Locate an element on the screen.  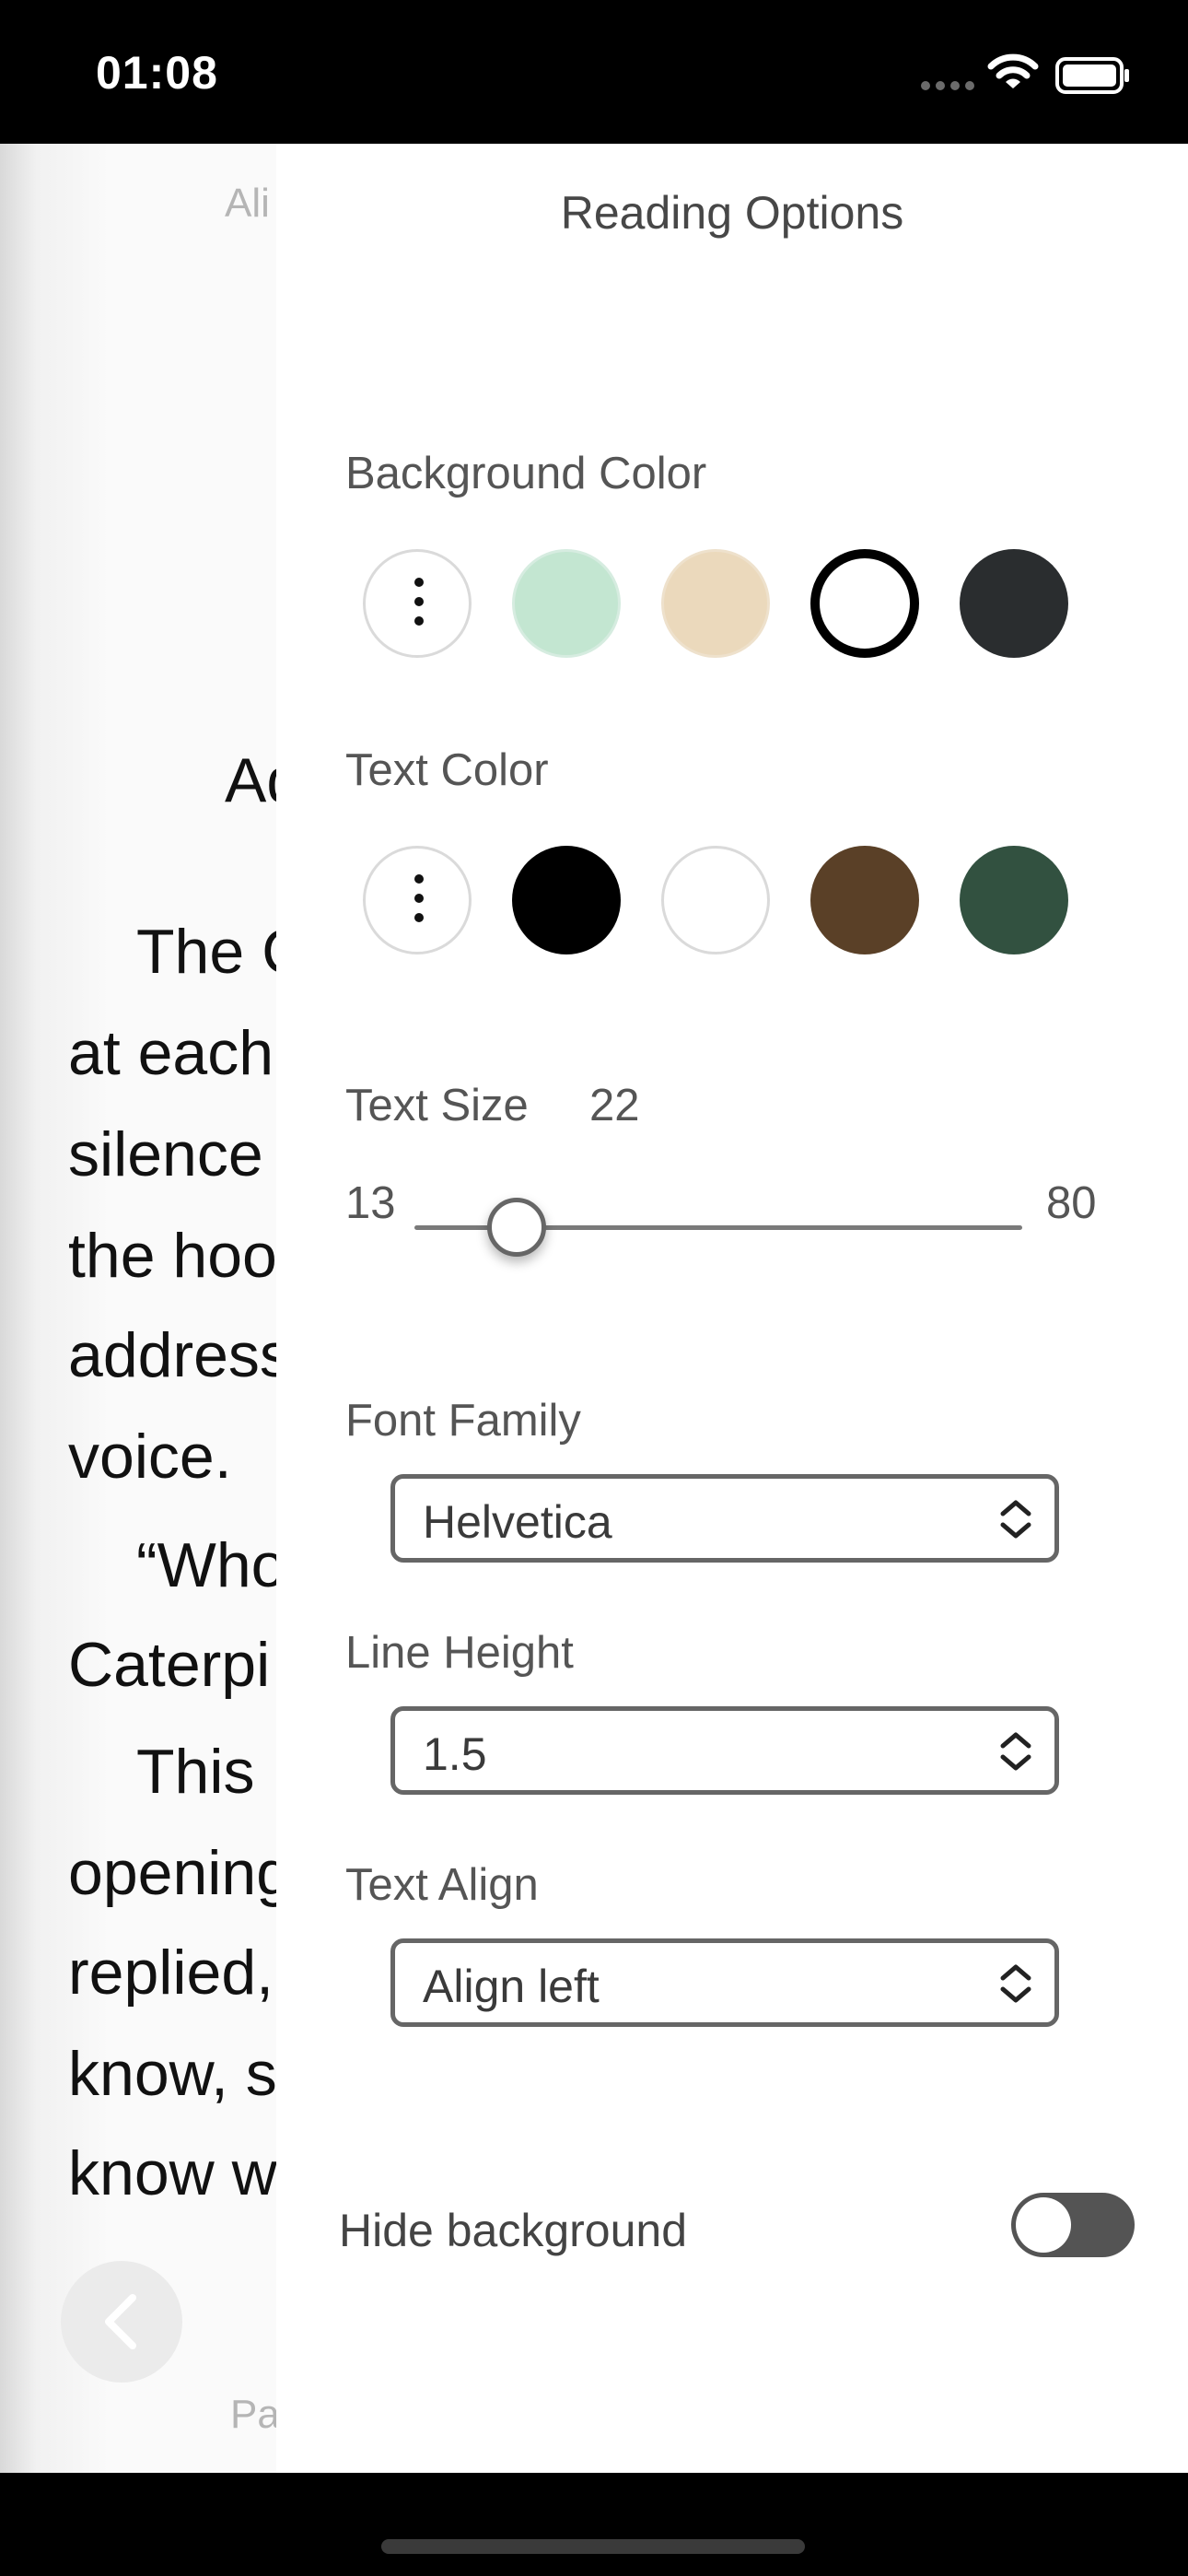
text-swatch-green is located at coordinates (1014, 900).